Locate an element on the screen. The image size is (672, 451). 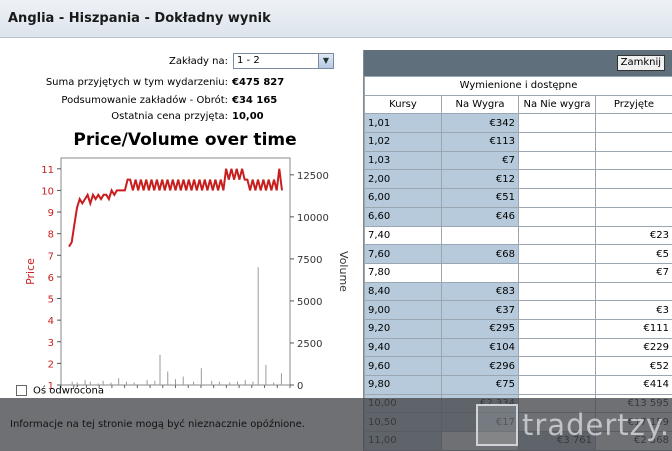
back-cell: €342 is located at coordinates (480, 123).